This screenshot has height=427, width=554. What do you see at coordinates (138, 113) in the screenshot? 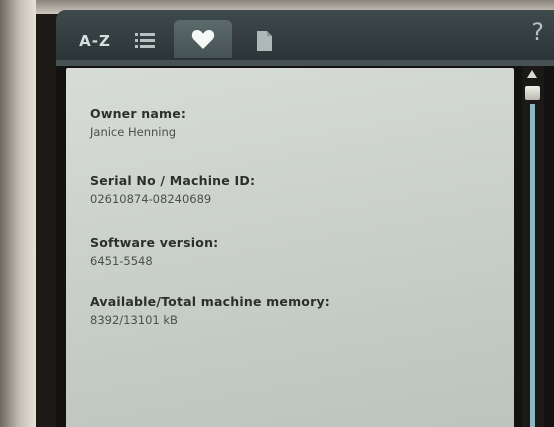
I see `owner-label: Owner name:` at bounding box center [138, 113].